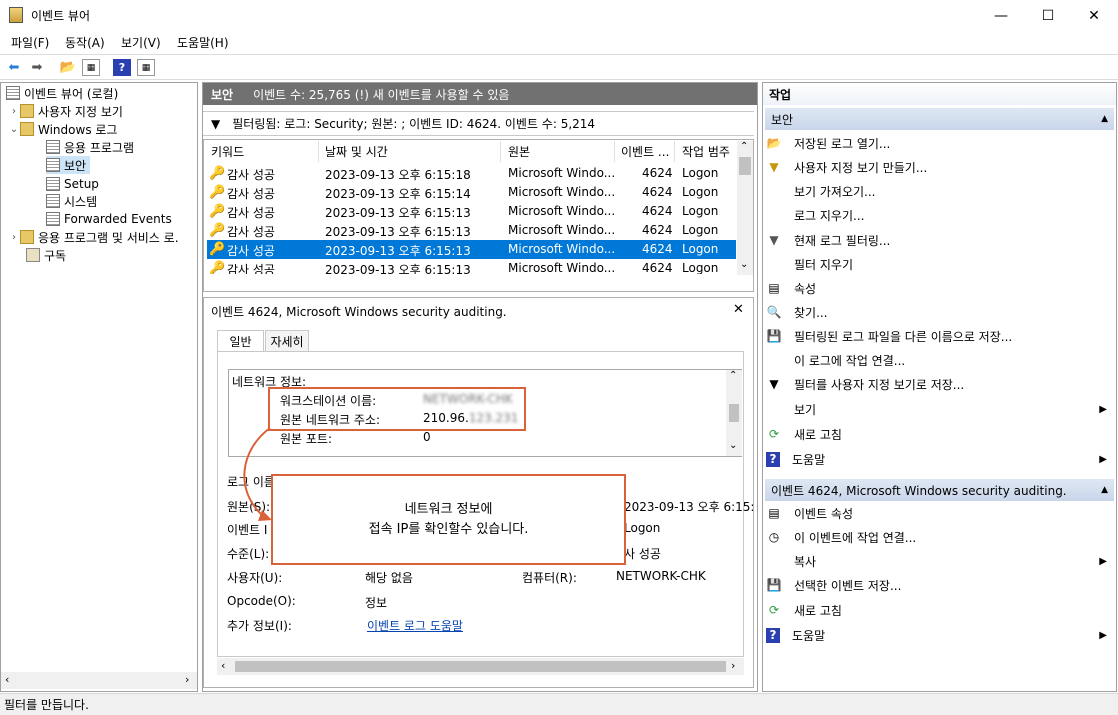 The image size is (1118, 715). I want to click on tab-general: 일반, so click(240, 341).